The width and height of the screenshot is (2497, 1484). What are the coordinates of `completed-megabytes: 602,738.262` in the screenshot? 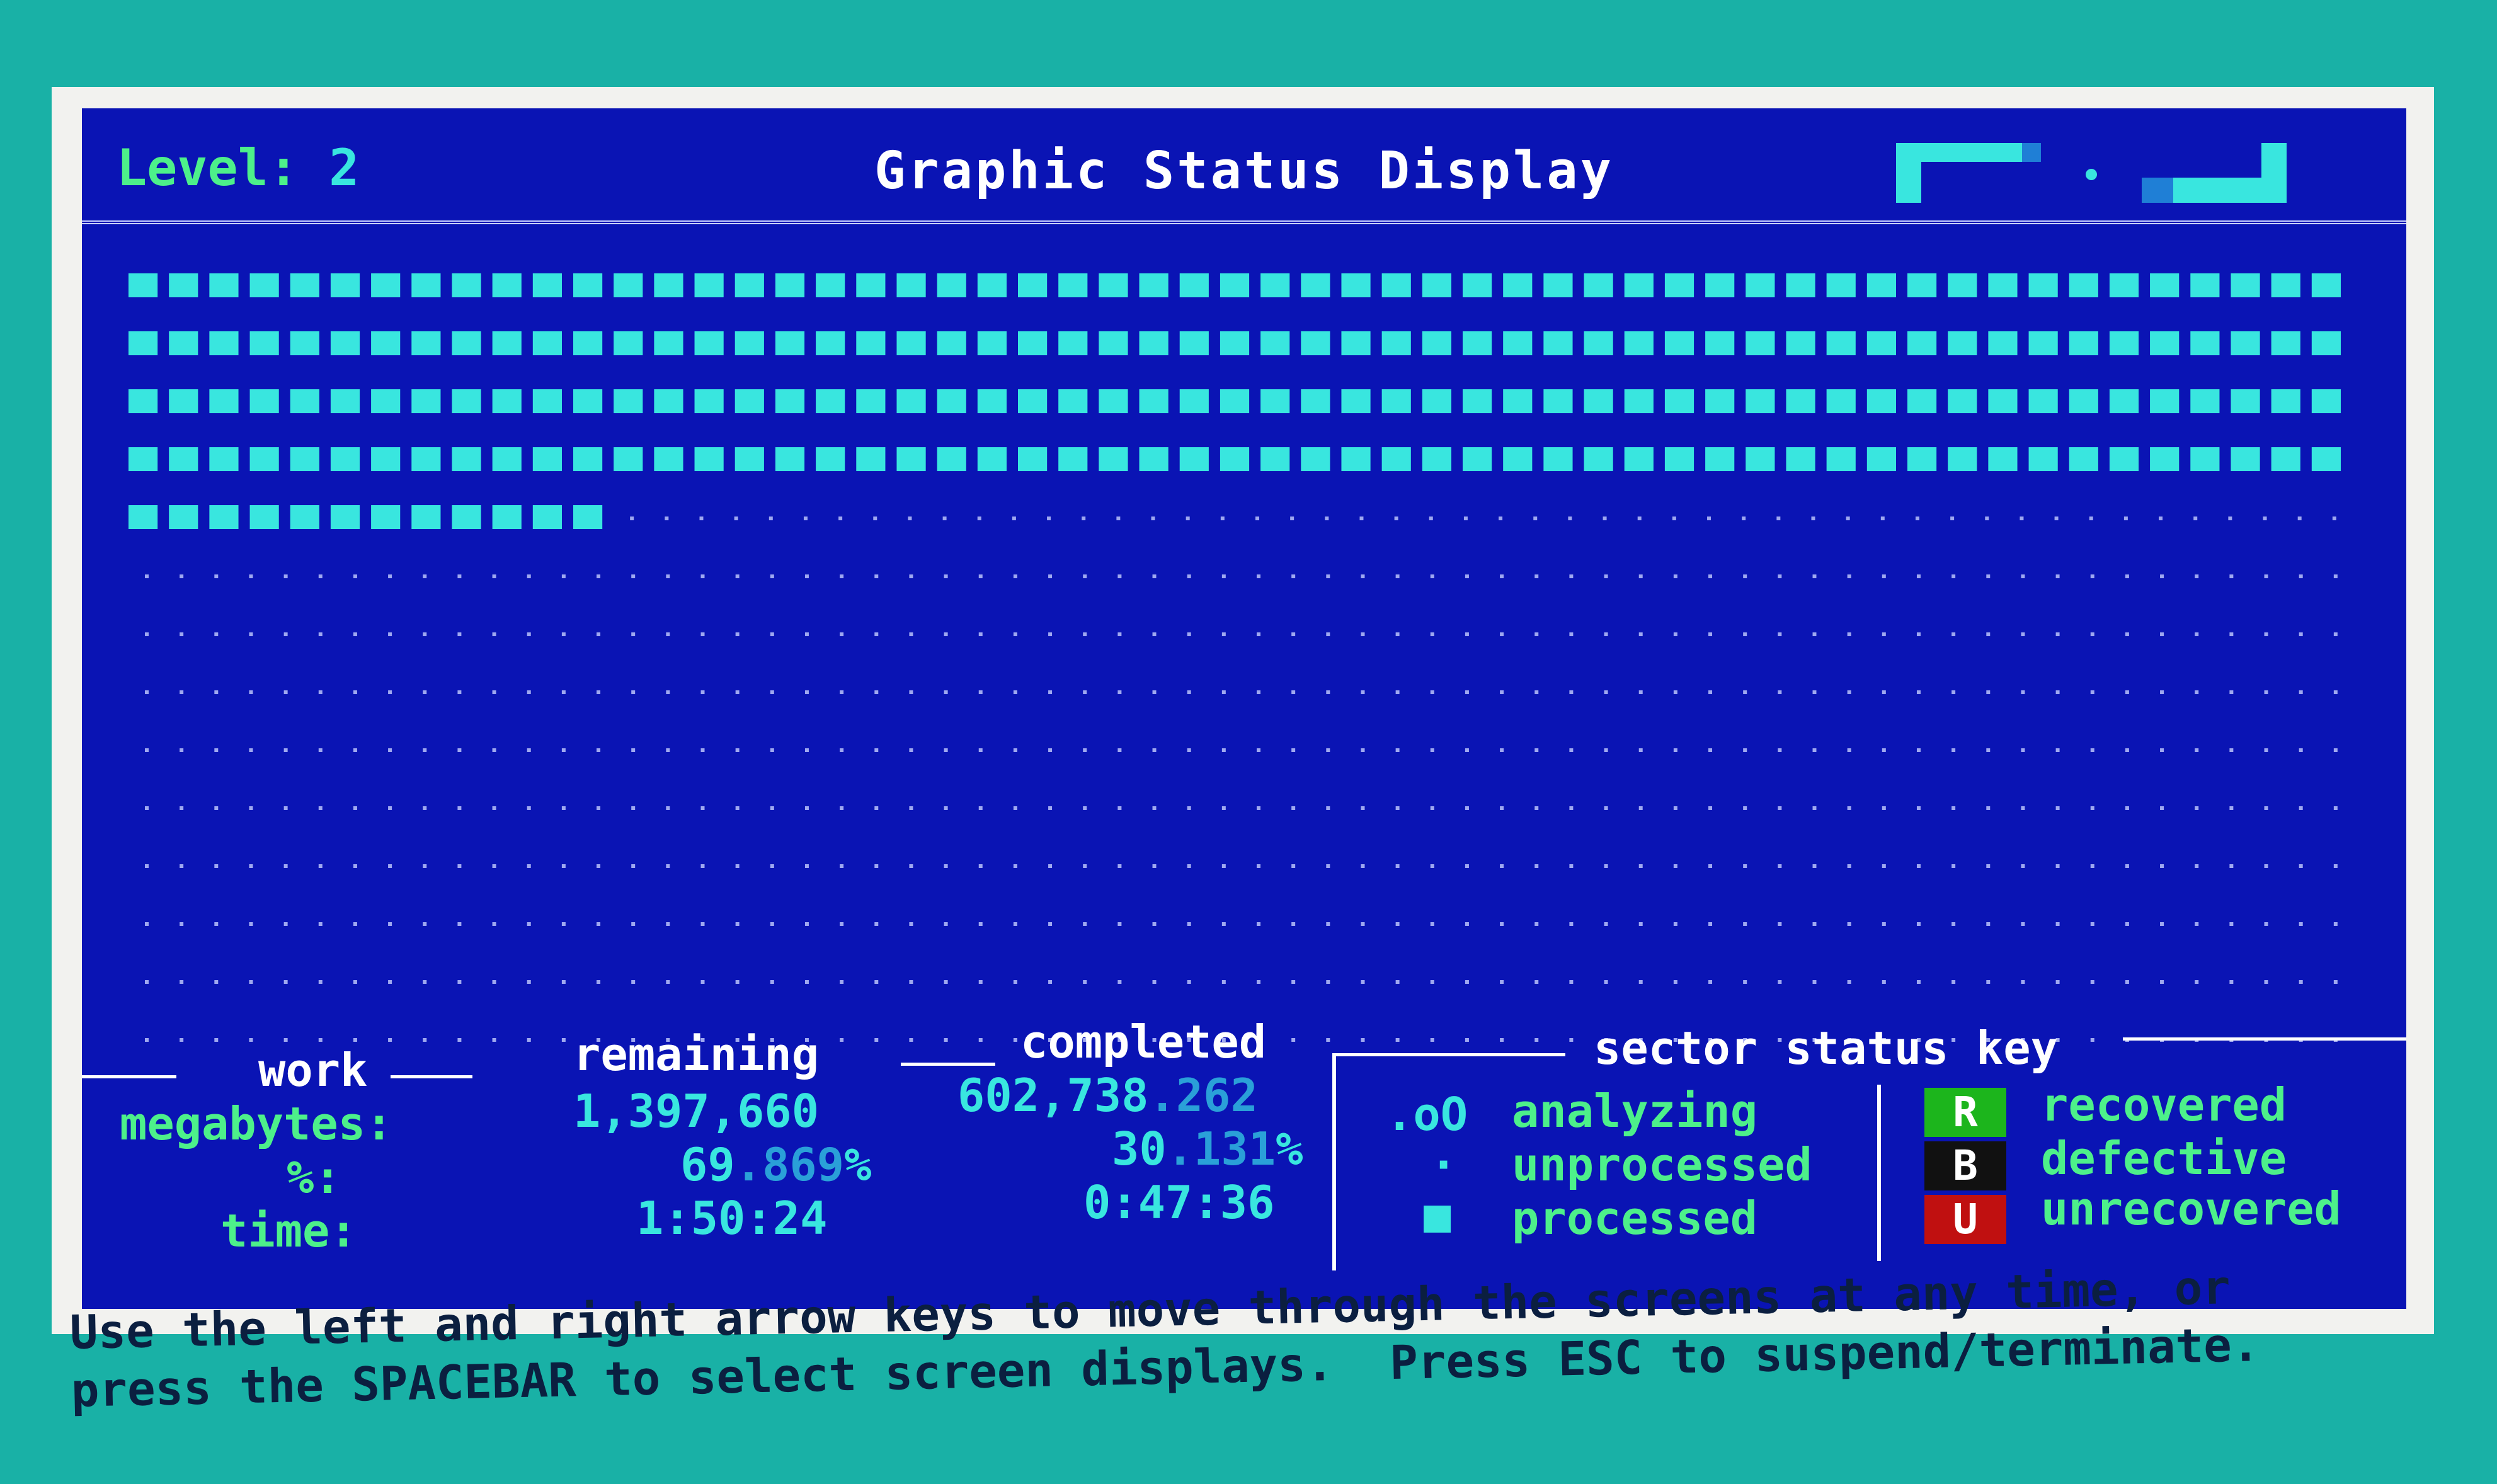 It's located at (1108, 1095).